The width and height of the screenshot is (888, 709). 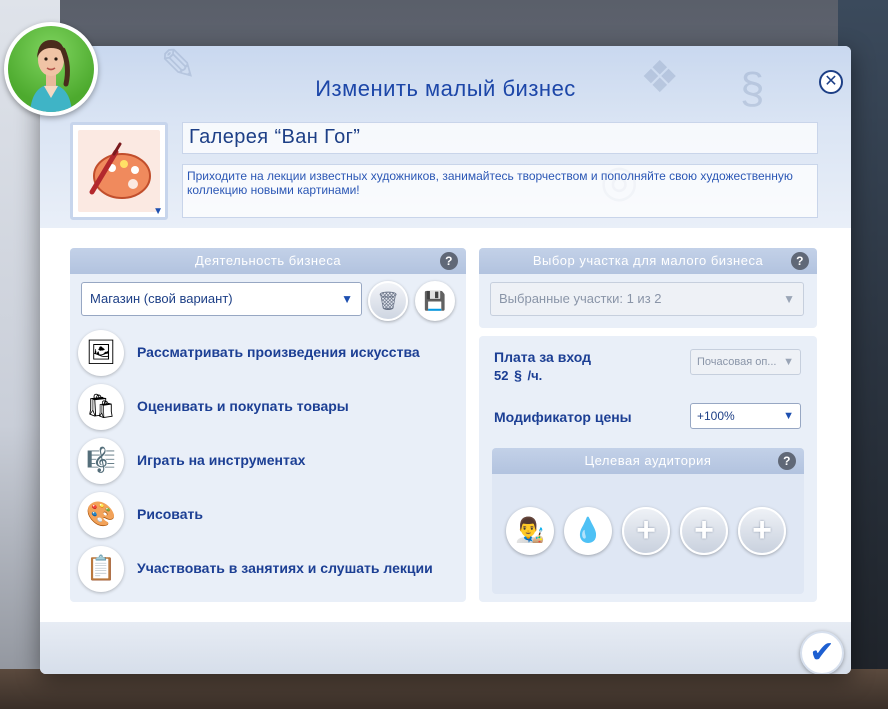 I want to click on delete-button: 🗑, so click(x=388, y=301).